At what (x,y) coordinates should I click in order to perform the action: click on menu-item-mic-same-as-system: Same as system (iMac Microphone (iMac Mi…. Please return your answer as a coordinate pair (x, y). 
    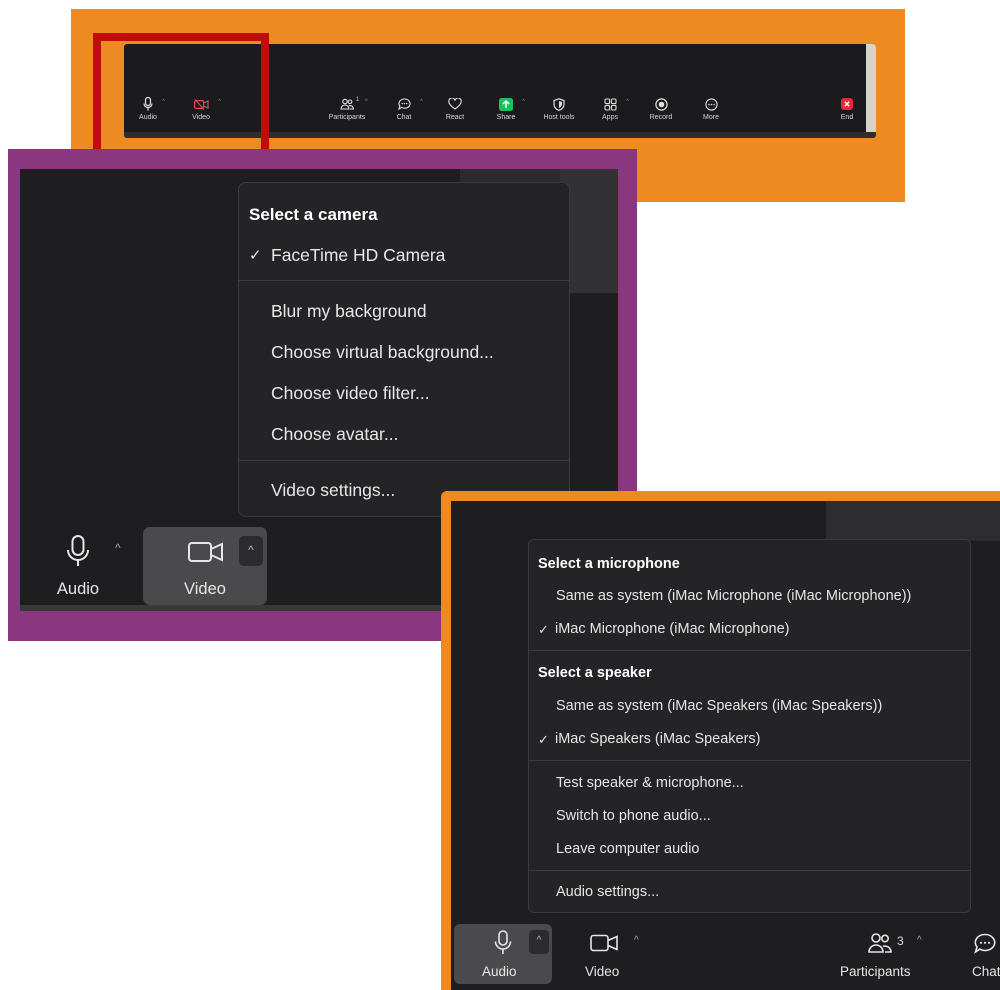
    Looking at the image, I should click on (733, 596).